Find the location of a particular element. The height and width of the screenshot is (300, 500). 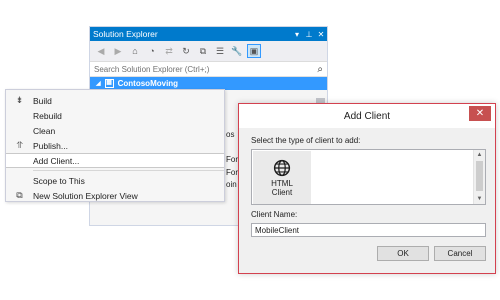

home-icon: ⌂ is located at coordinates (135, 51).